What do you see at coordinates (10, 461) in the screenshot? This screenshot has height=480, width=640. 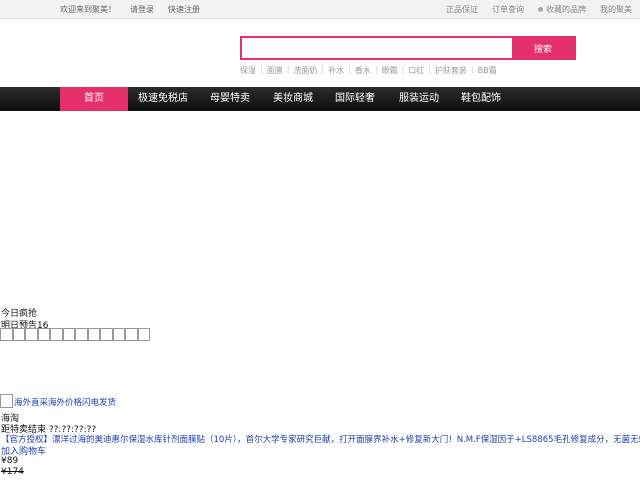 I see `sale-price: ¥89` at bounding box center [10, 461].